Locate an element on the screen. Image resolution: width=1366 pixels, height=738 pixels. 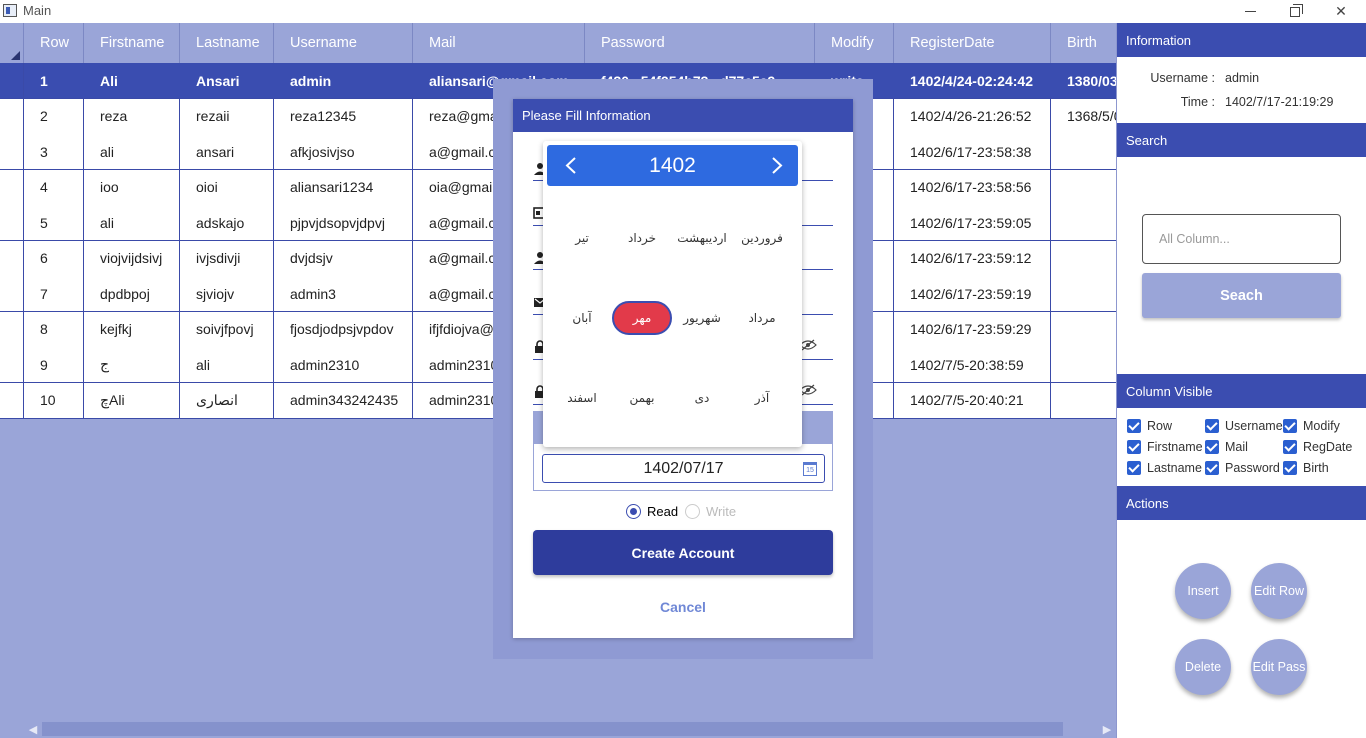
insert-button: Insert is located at coordinates (1203, 591).